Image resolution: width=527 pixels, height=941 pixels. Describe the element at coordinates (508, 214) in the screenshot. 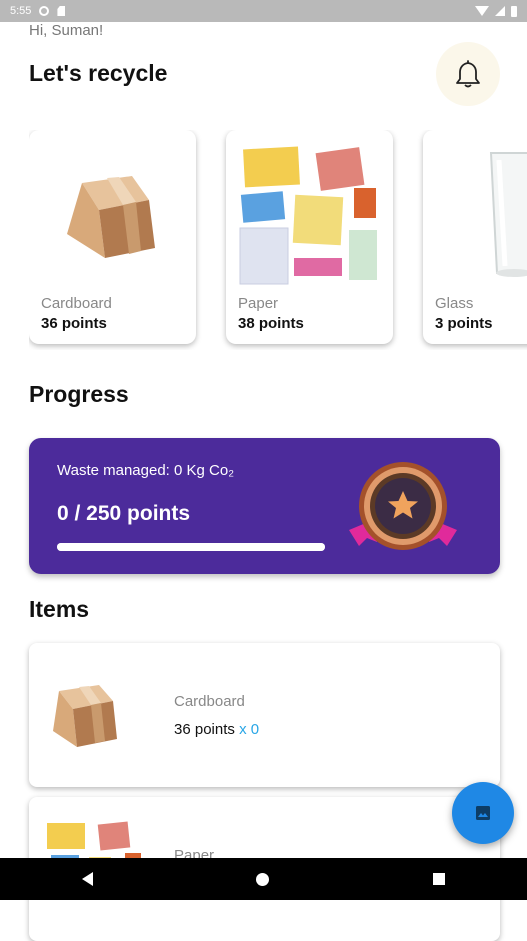

I see `glass-image` at that location.